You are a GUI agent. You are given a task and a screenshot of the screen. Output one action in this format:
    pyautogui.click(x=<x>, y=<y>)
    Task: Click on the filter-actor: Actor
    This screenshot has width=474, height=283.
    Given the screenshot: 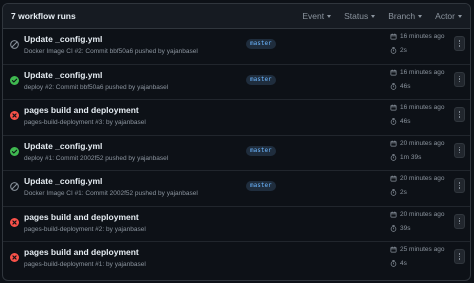 What is the action you would take?
    pyautogui.click(x=448, y=16)
    